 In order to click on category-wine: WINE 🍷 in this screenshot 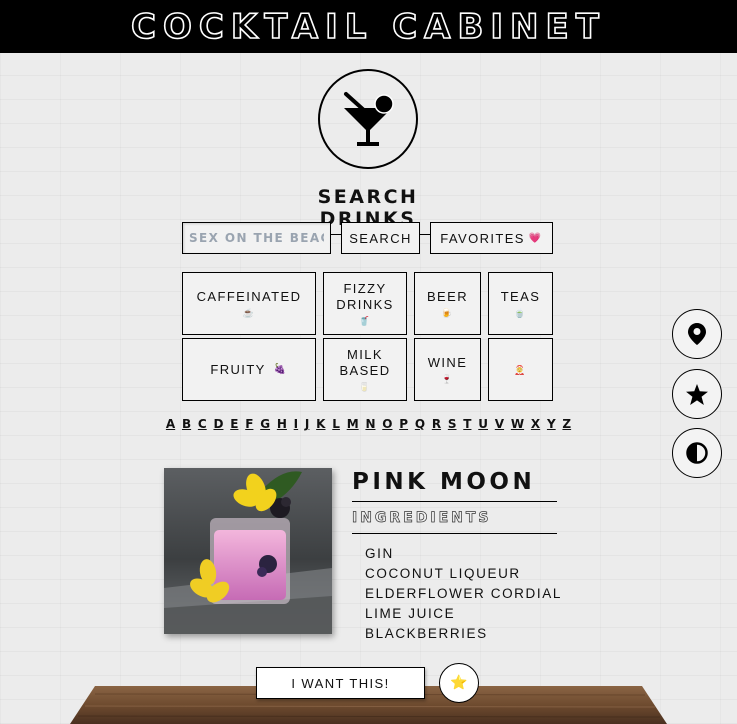, I will do `click(447, 369)`.